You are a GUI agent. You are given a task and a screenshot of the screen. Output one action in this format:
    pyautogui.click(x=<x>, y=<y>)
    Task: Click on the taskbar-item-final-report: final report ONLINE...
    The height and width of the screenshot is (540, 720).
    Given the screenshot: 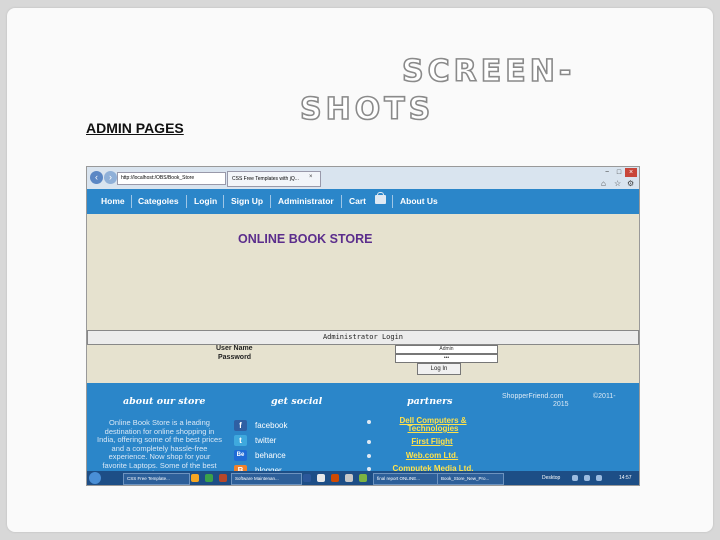 What is the action you would take?
    pyautogui.click(x=405, y=479)
    